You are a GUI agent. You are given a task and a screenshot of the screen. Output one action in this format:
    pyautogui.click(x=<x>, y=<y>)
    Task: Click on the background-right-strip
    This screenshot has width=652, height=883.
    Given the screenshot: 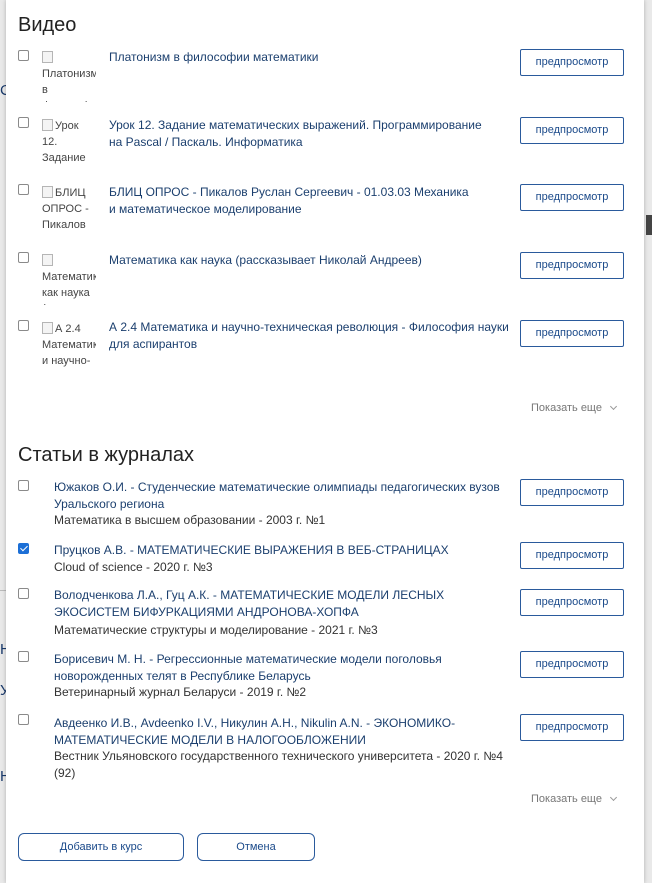 What is the action you would take?
    pyautogui.click(x=649, y=225)
    